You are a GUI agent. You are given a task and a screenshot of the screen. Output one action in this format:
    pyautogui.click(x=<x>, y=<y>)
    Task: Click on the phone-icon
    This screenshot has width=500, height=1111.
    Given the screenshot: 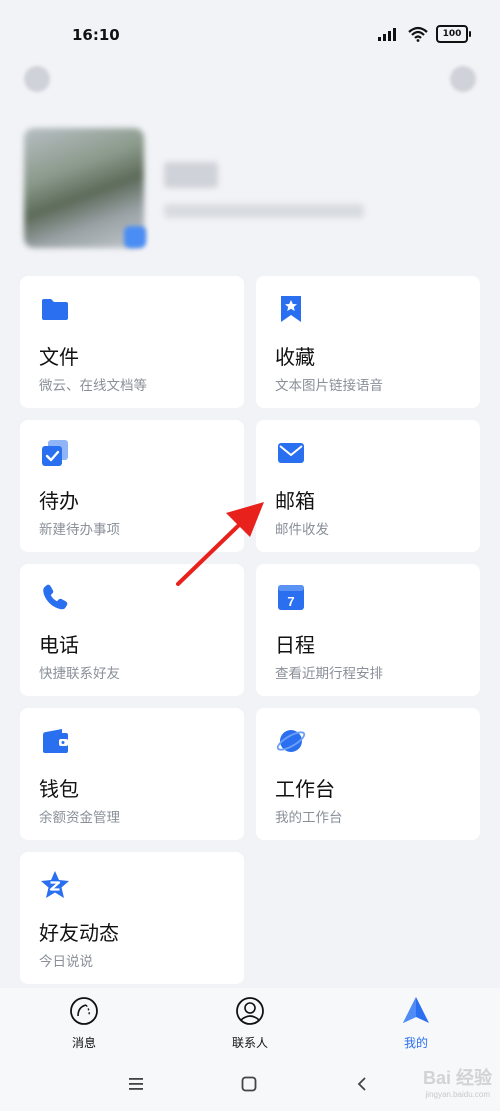 What is the action you would take?
    pyautogui.click(x=55, y=597)
    